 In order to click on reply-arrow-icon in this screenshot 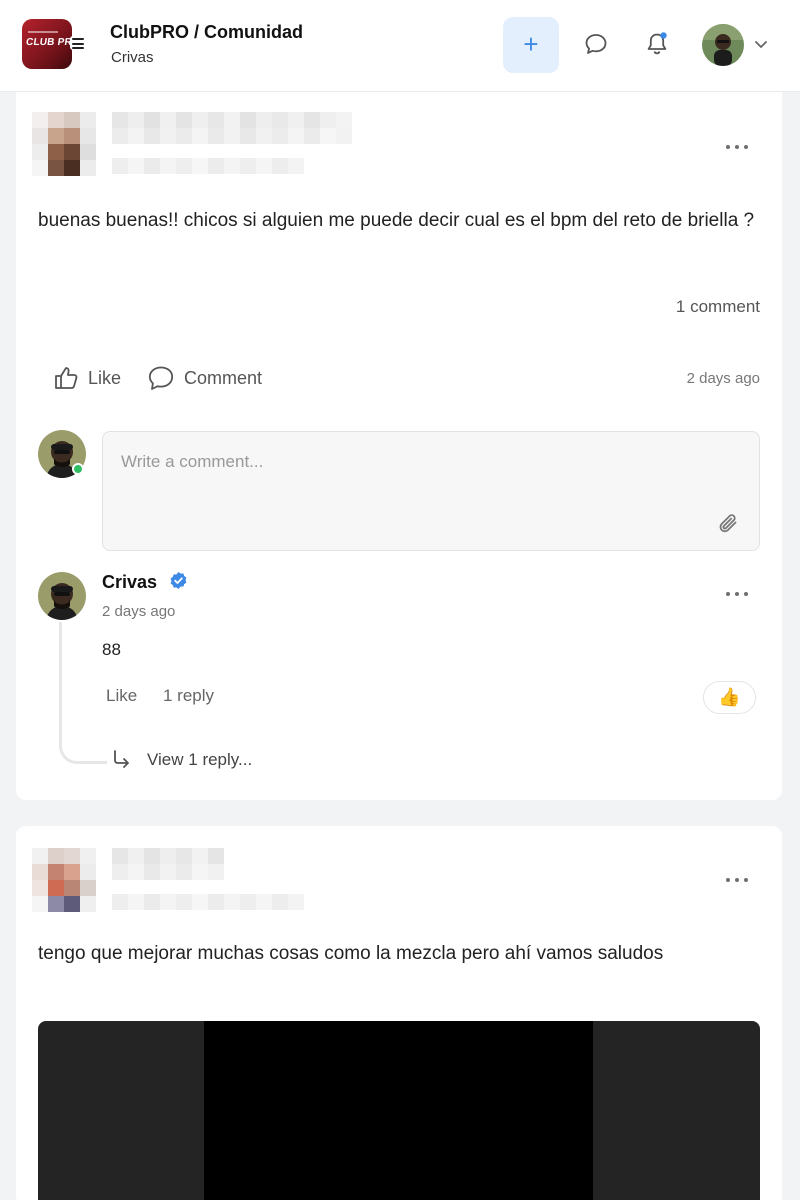, I will do `click(121, 759)`.